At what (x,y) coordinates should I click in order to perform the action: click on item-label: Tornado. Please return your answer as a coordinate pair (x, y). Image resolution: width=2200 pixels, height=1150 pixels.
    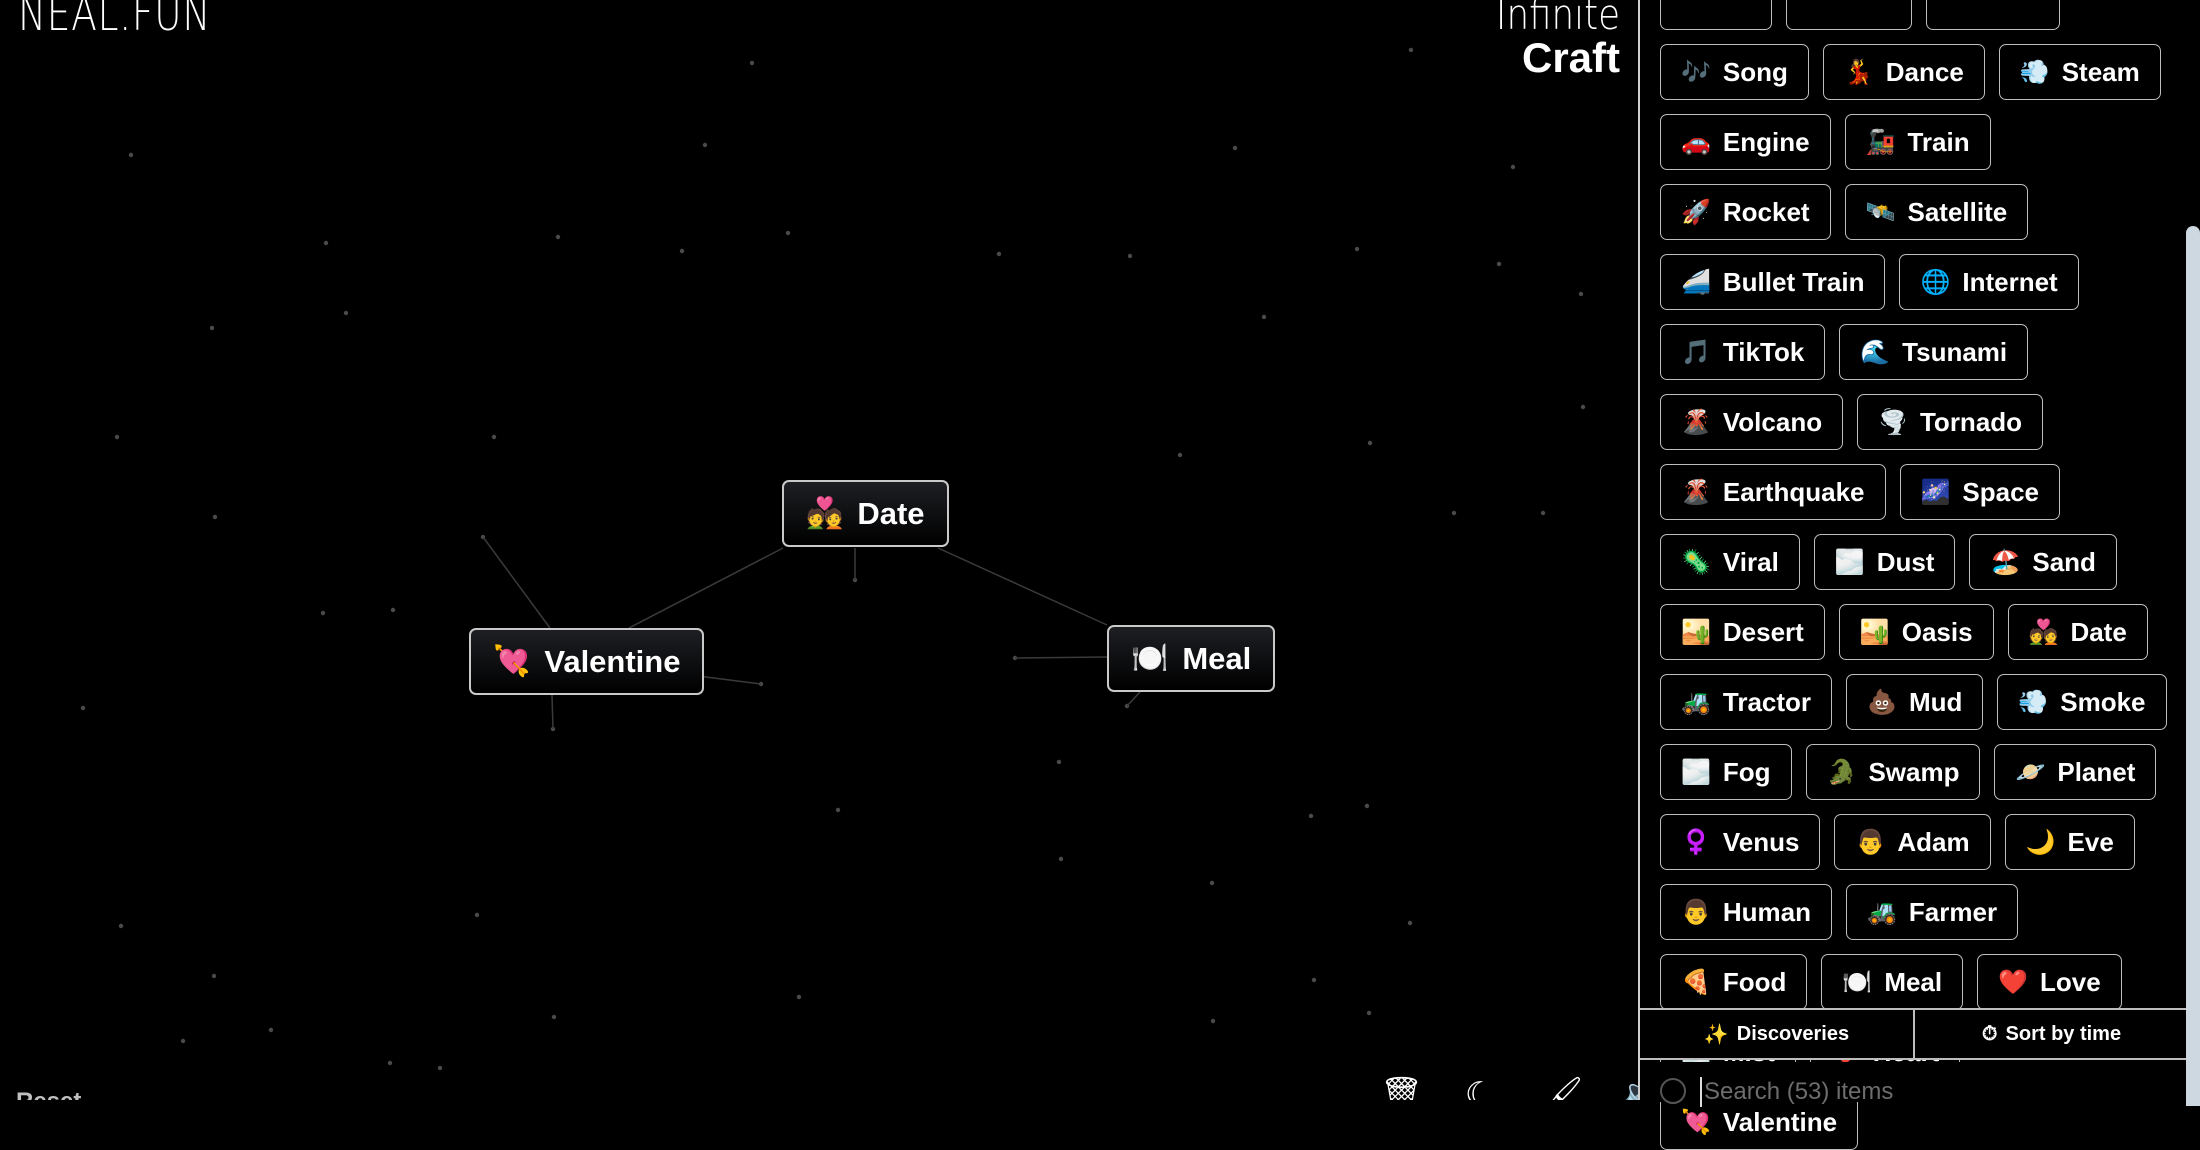
    Looking at the image, I should click on (1971, 421).